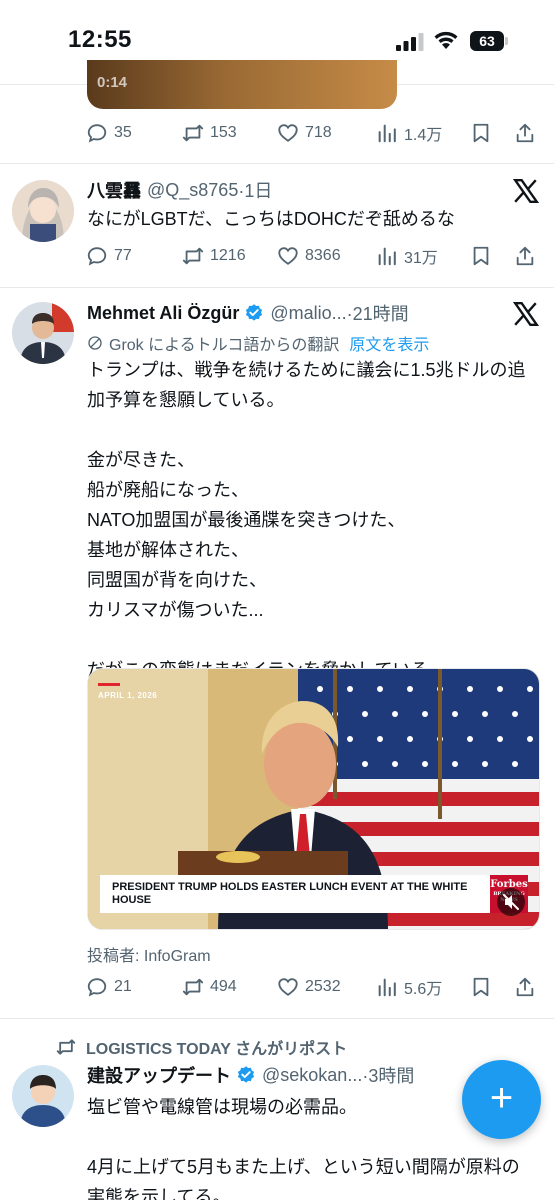 The image size is (554, 1200). What do you see at coordinates (114, 190) in the screenshot?
I see `author-name: 八雲䨺` at bounding box center [114, 190].